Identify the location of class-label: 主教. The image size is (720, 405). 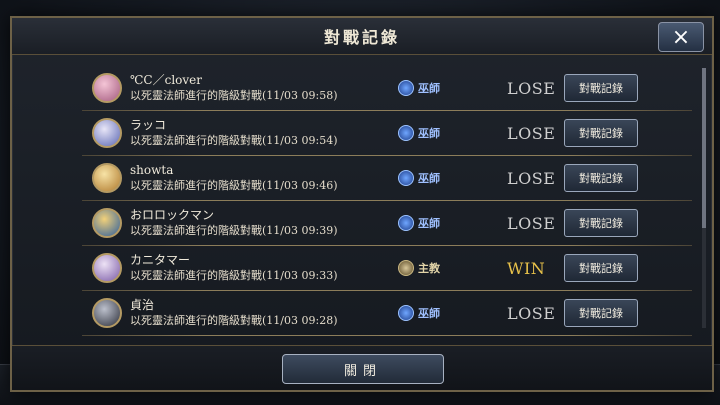
(429, 268).